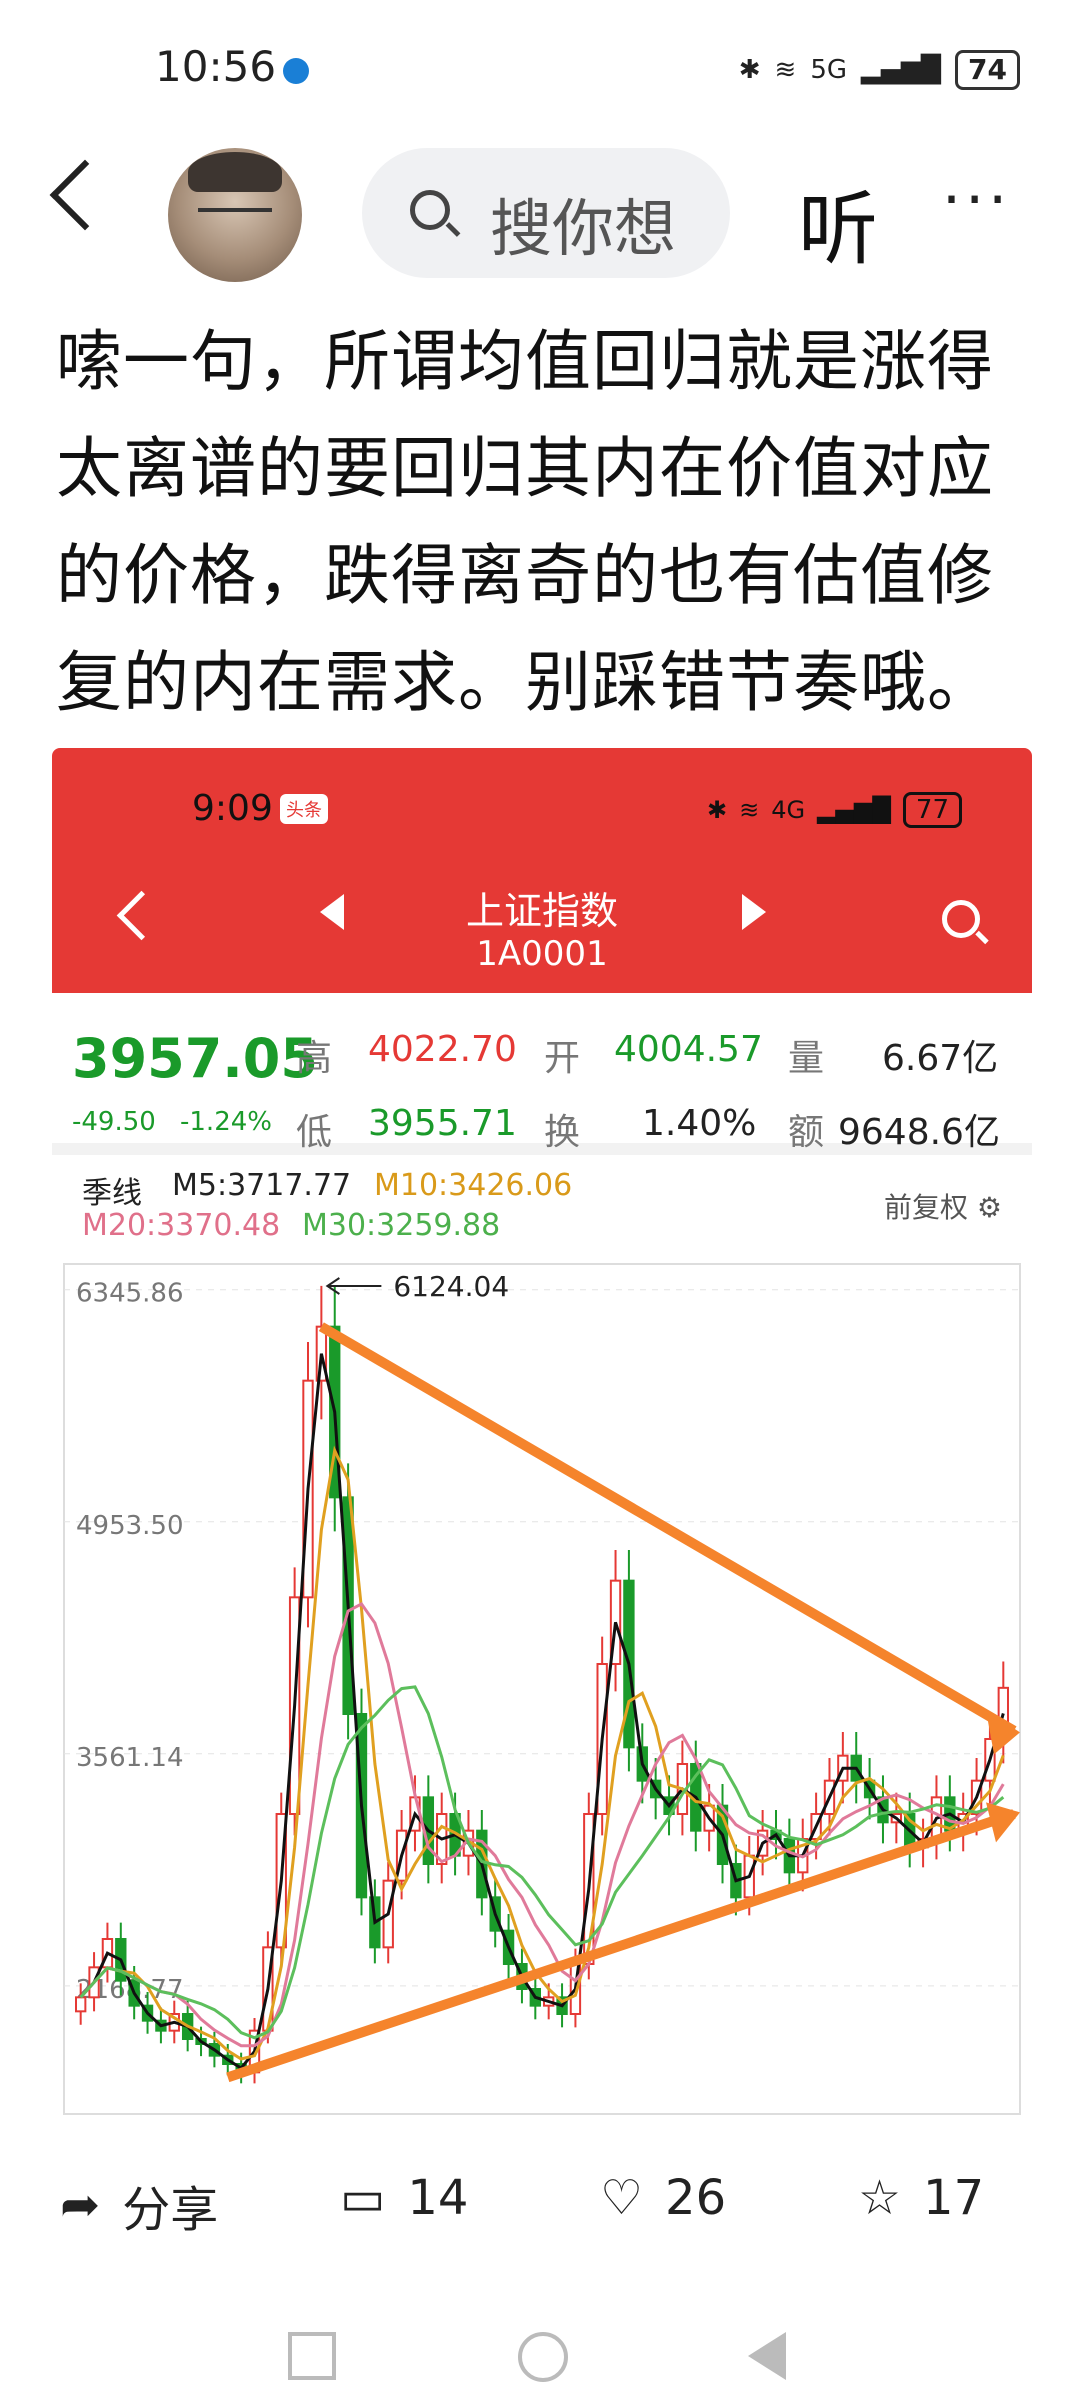  Describe the element at coordinates (541, 911) in the screenshot. I see `image-index-title: 上证指数` at that location.